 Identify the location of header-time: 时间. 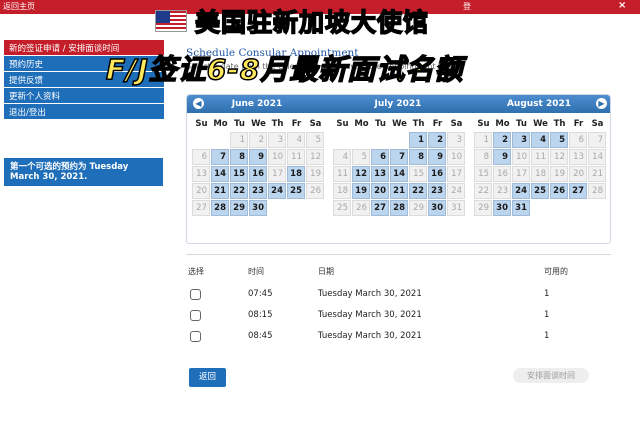
(256, 271).